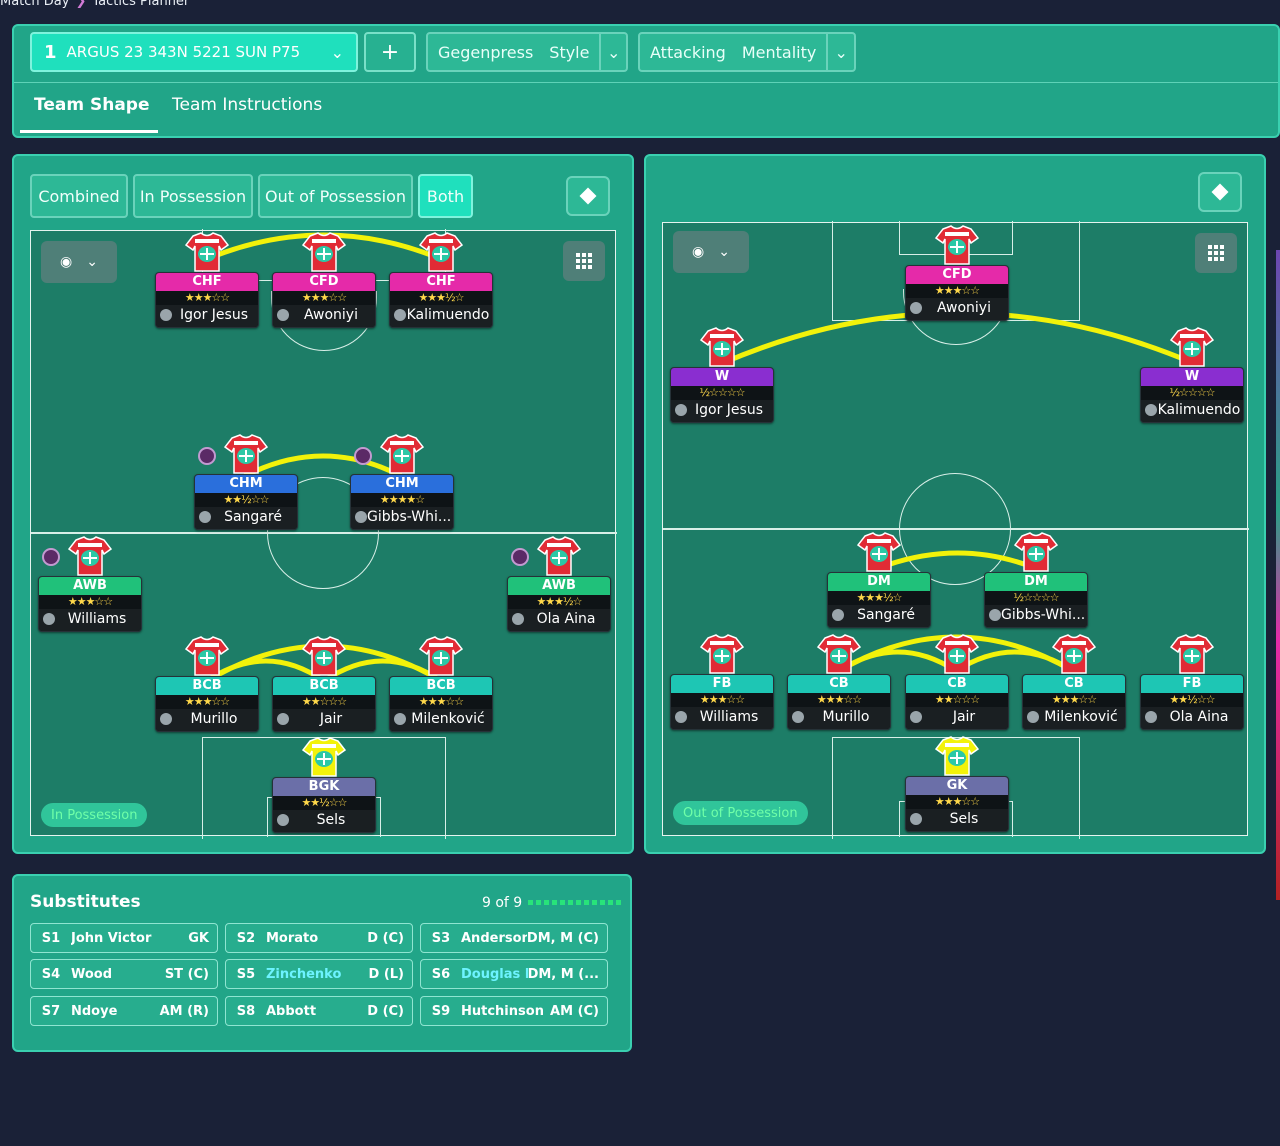 This screenshot has height=1146, width=1280. I want to click on role-rating-stars: ★★☆☆☆, so click(957, 700).